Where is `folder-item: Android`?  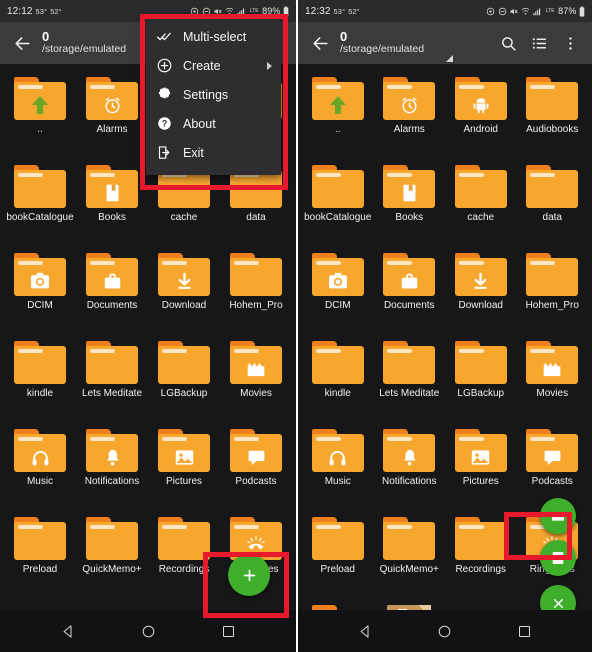
folder-item: Android is located at coordinates (481, 114).